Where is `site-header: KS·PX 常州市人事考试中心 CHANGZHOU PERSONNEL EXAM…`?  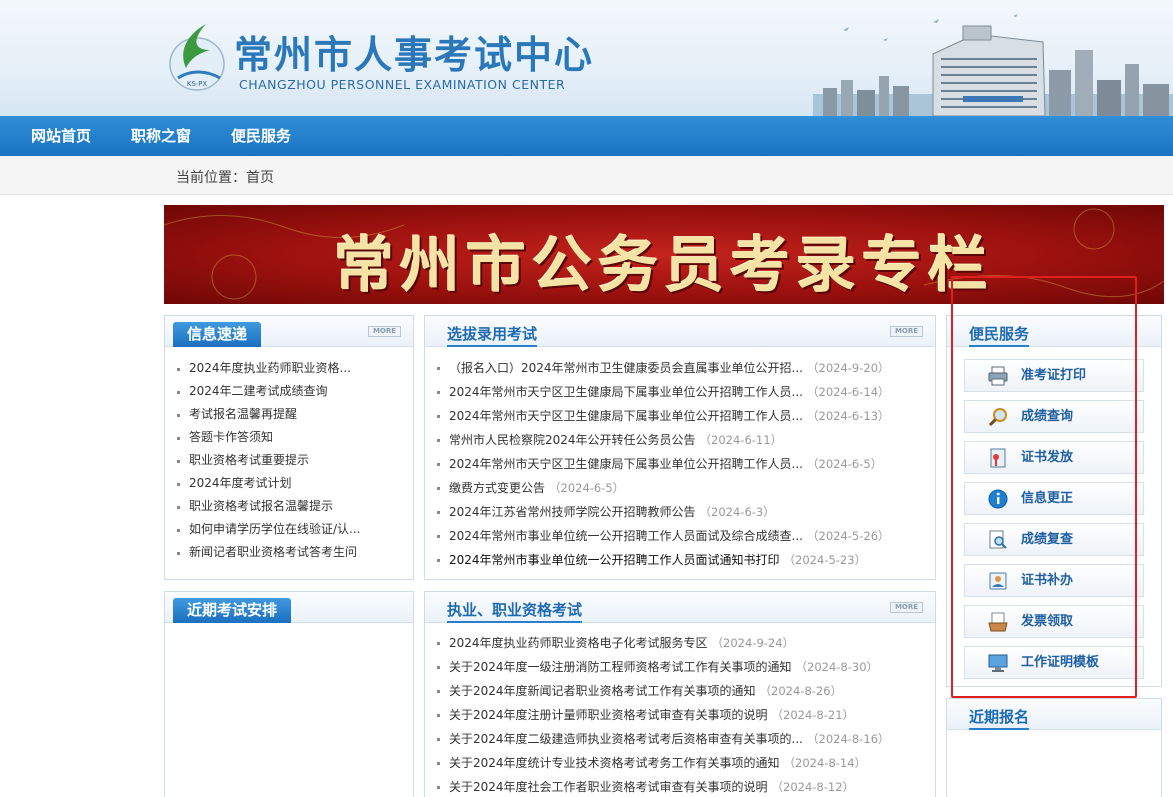
site-header: KS·PX 常州市人事考试中心 CHANGZHOU PERSONNEL EXAM… is located at coordinates (586, 58).